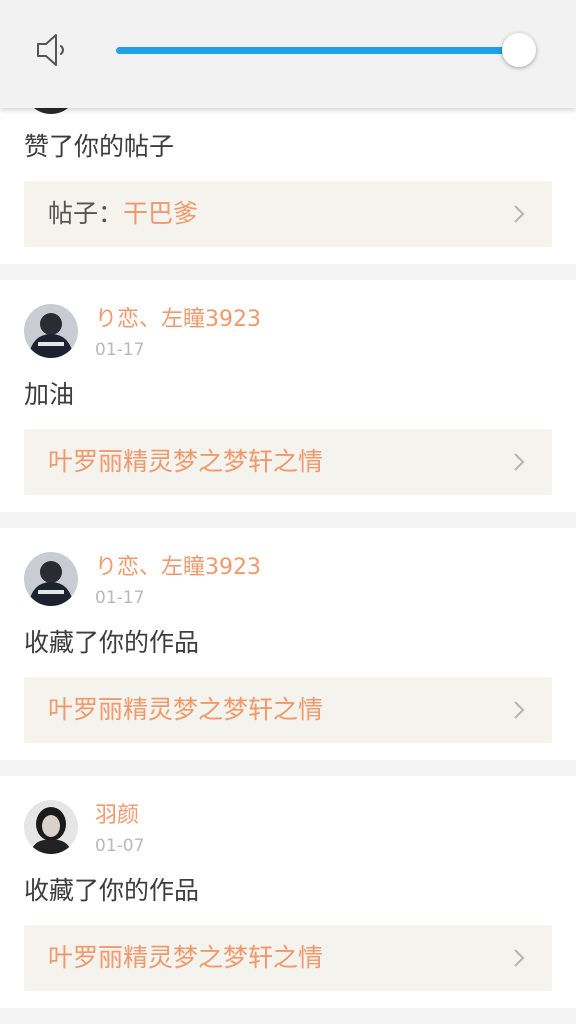  Describe the element at coordinates (99, 146) in the screenshot. I see `notification-action: 赞了你的帖子` at that location.